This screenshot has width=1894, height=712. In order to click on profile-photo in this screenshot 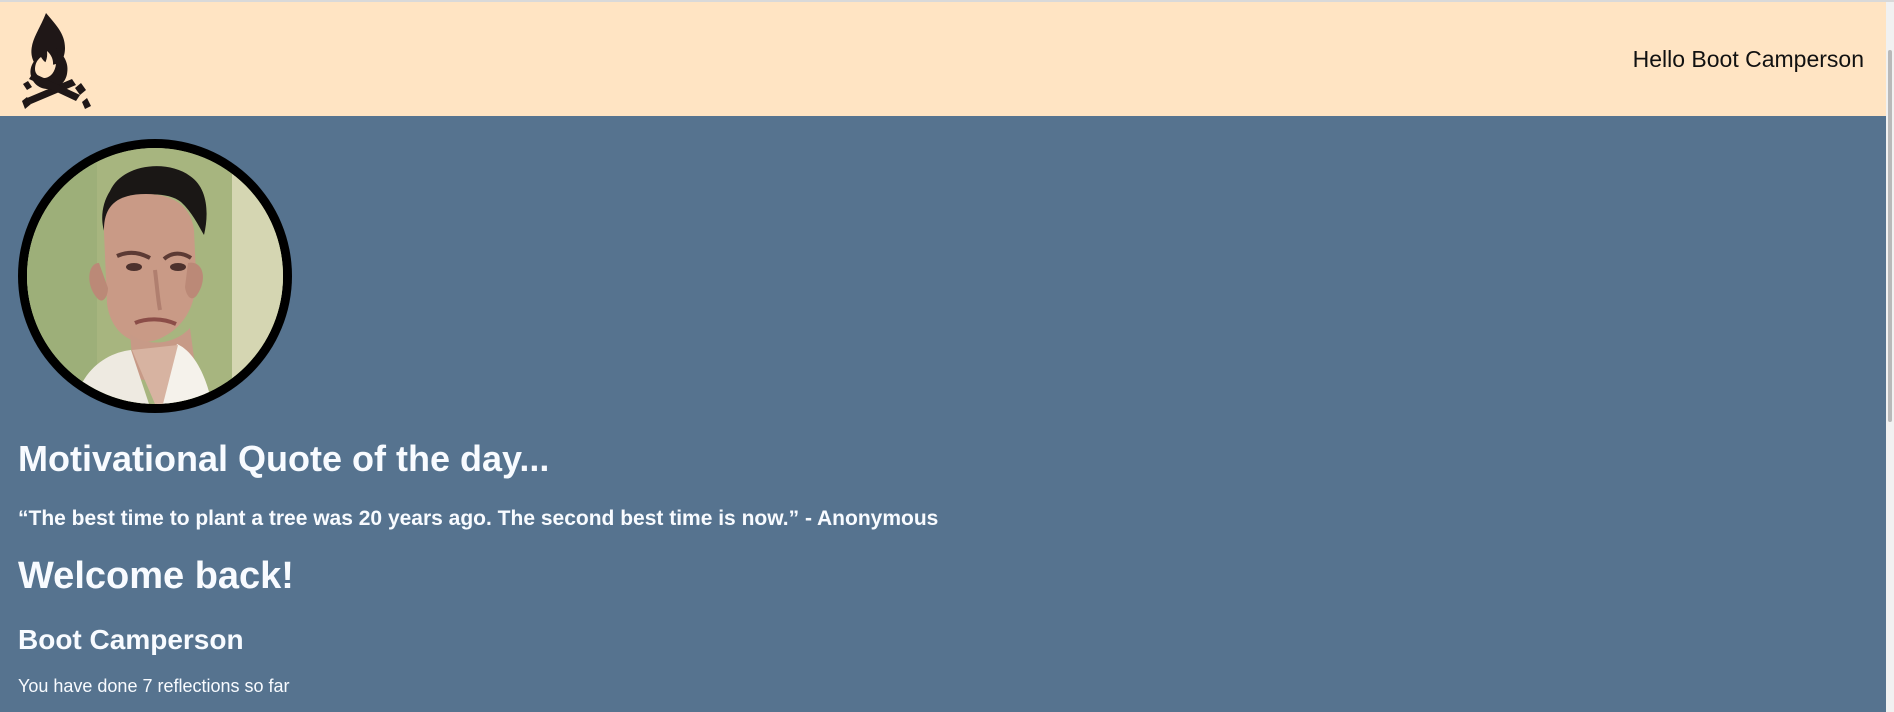, I will do `click(155, 276)`.